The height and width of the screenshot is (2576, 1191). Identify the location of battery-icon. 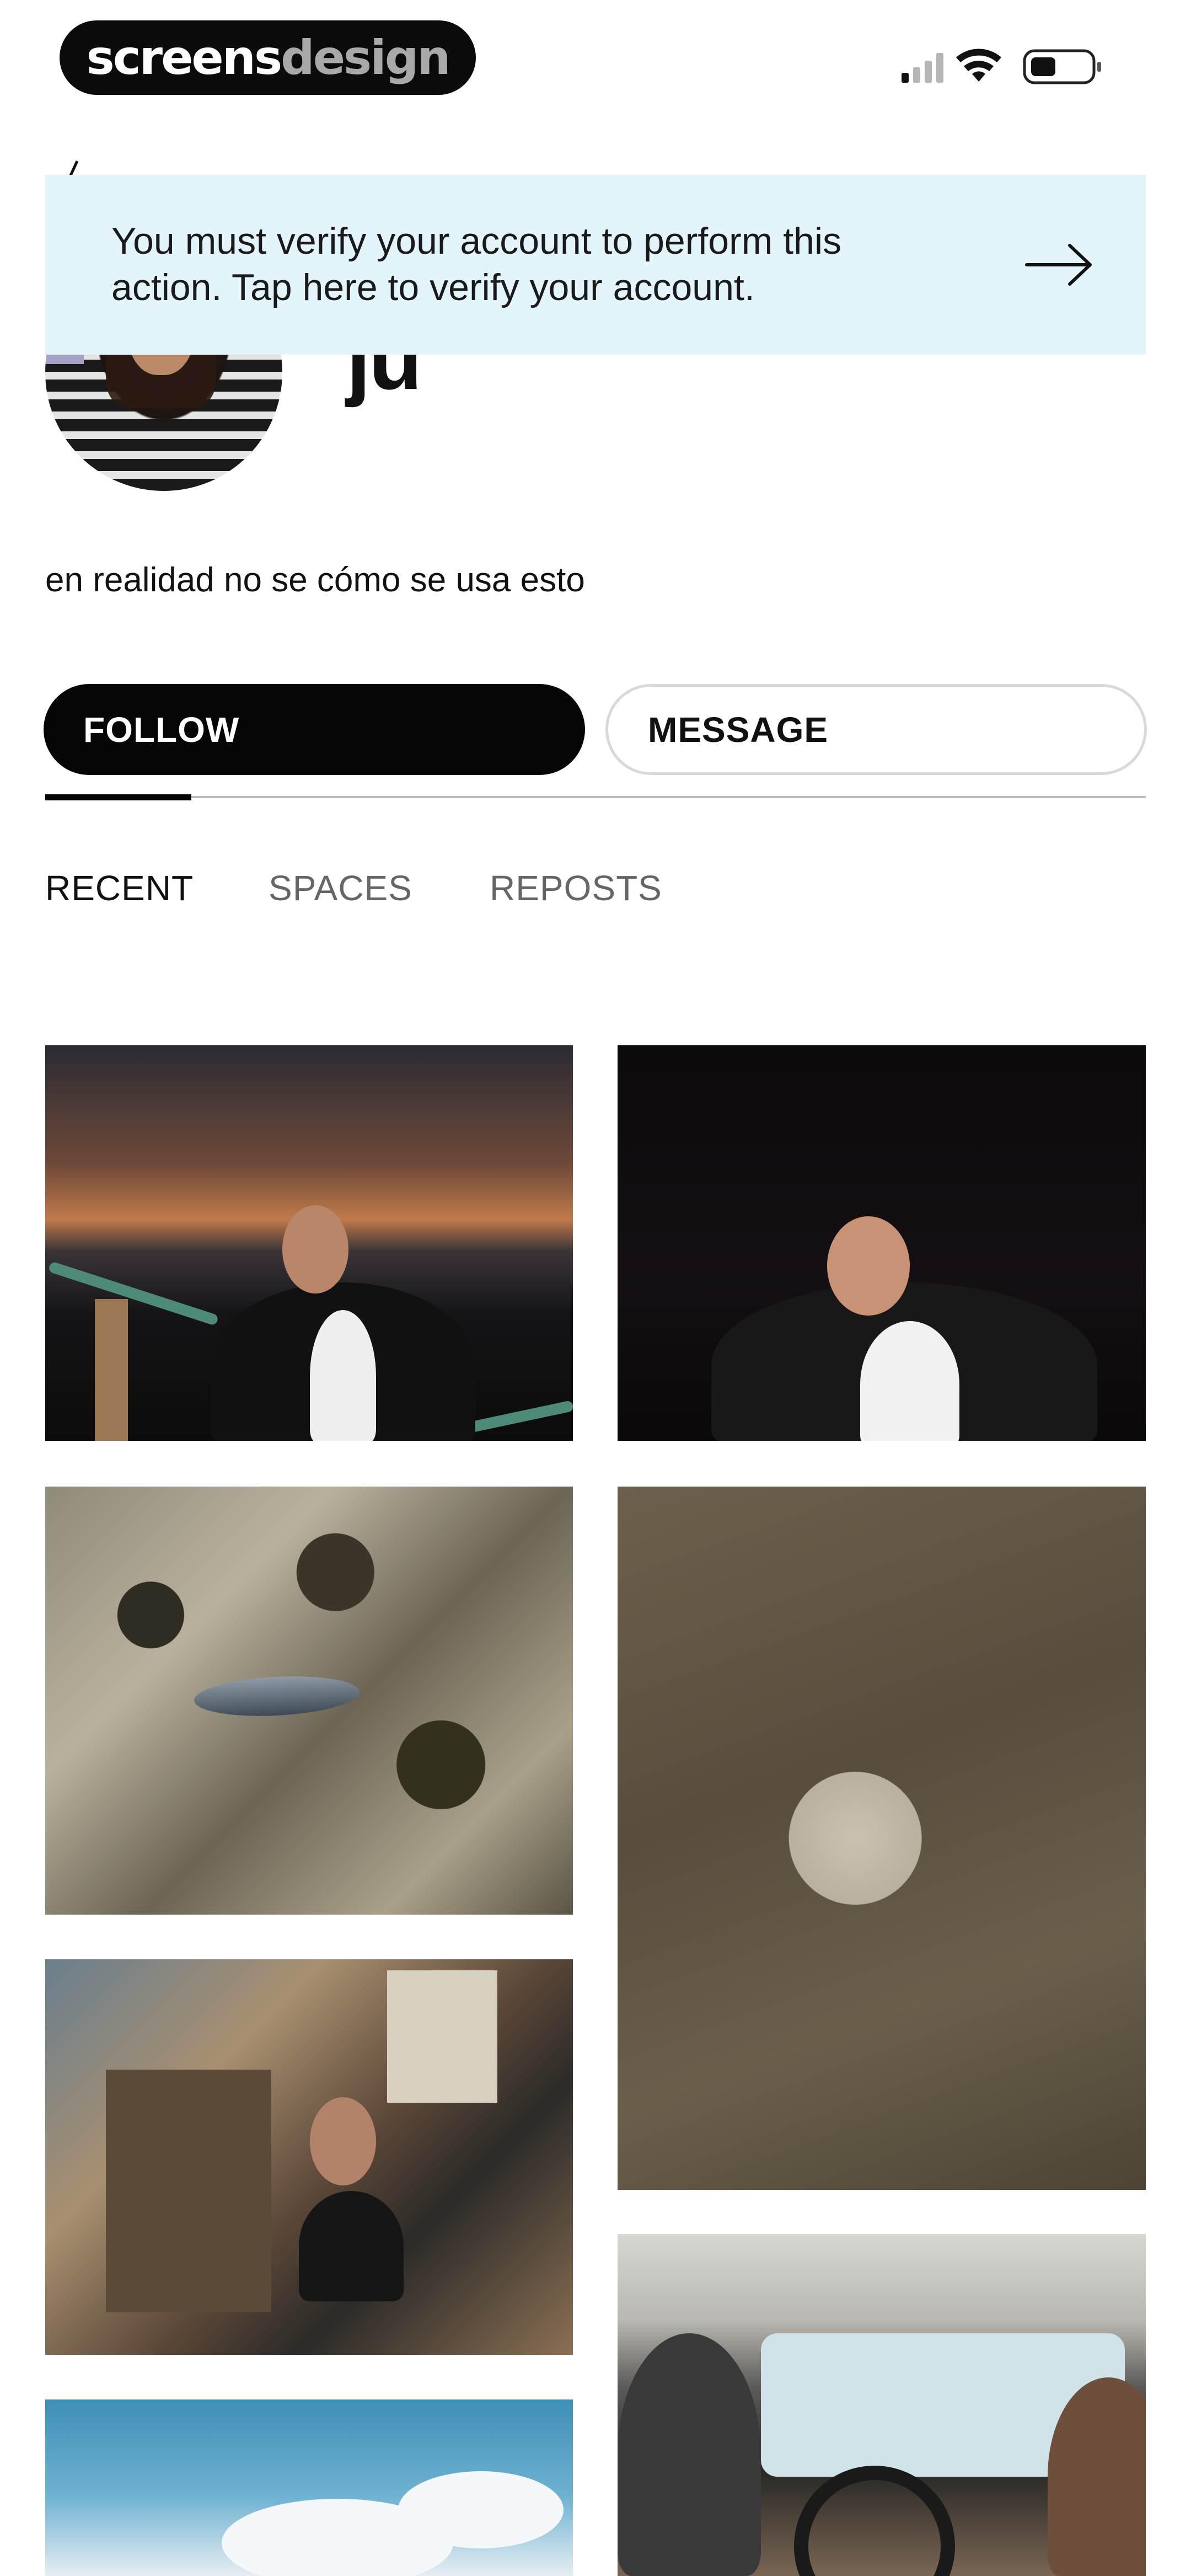
(1062, 66).